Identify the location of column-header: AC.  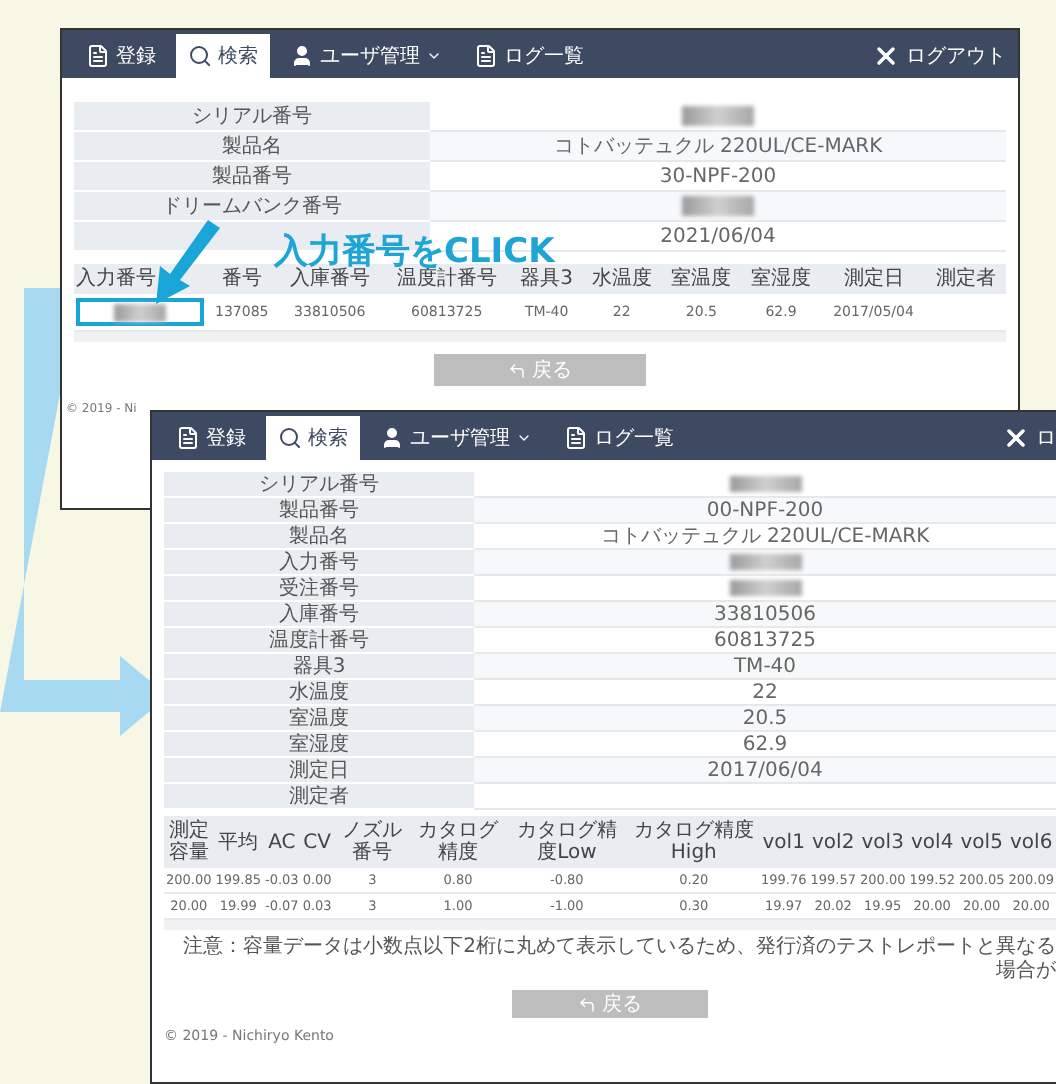
(282, 842).